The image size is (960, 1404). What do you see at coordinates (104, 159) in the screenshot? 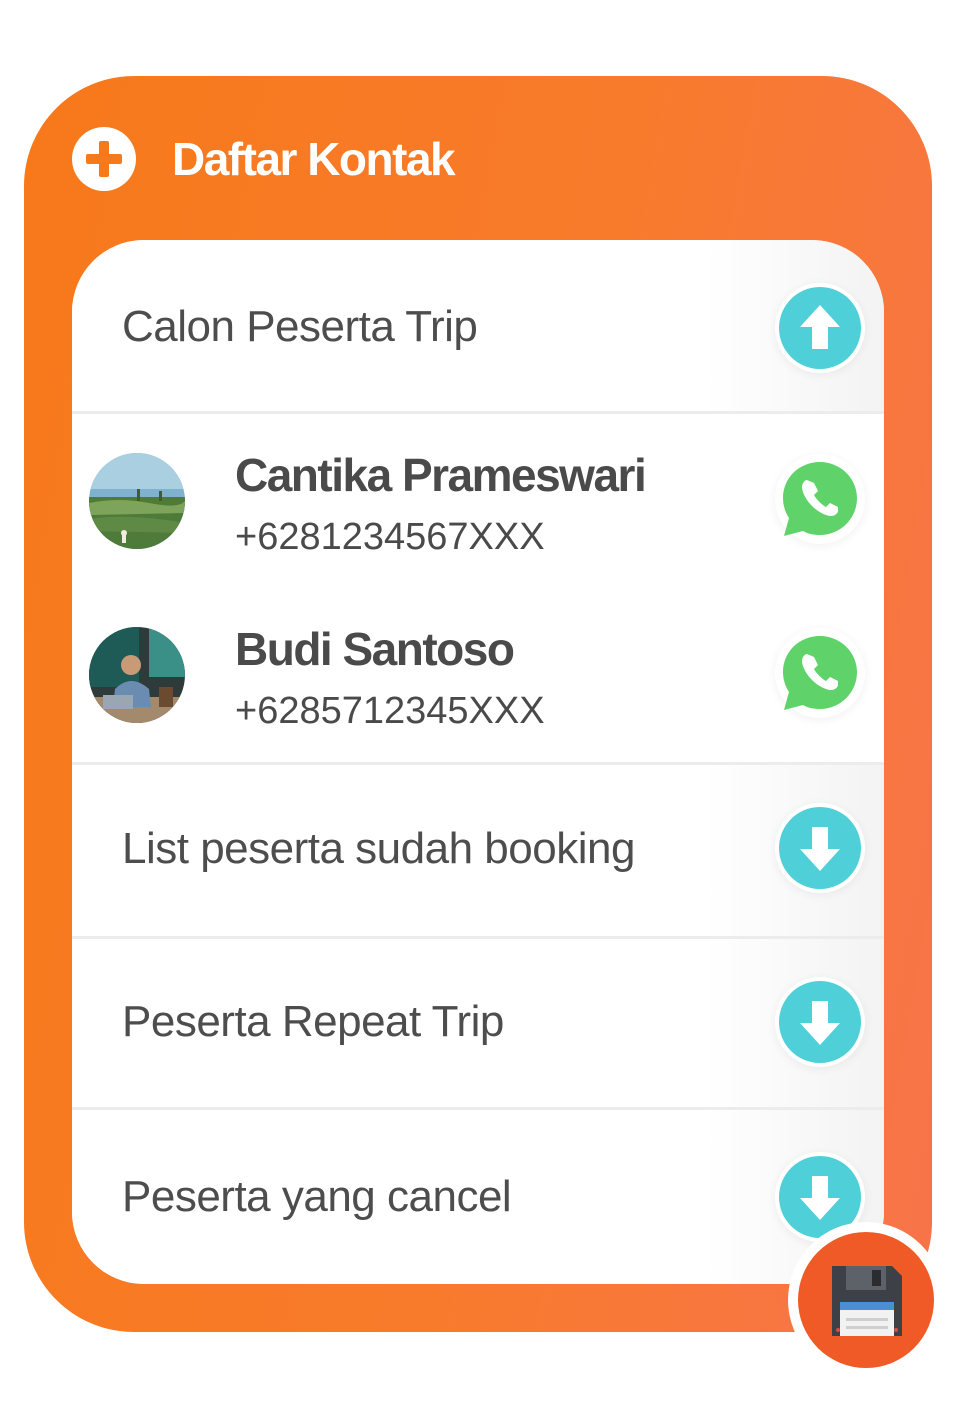
I see `plus-circle-icon` at bounding box center [104, 159].